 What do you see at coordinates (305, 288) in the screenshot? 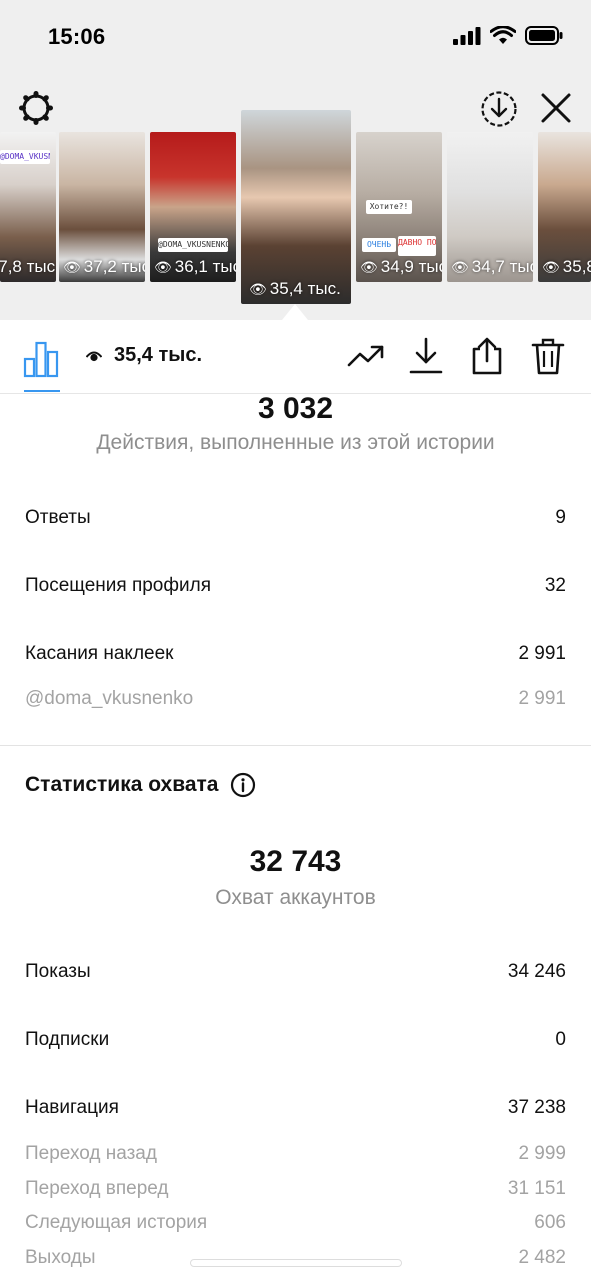
I see `story-views-value: 35,4 тыс.` at bounding box center [305, 288].